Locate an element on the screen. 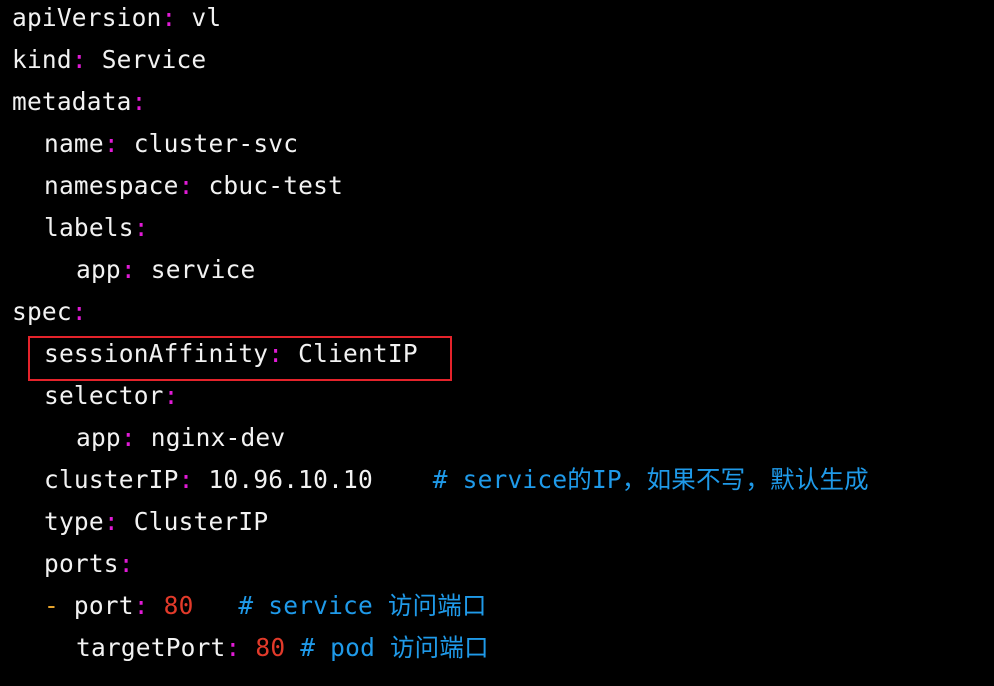 This screenshot has width=994, height=686. code-line-port: - port: 80 # service 访问端口 is located at coordinates (265, 606).